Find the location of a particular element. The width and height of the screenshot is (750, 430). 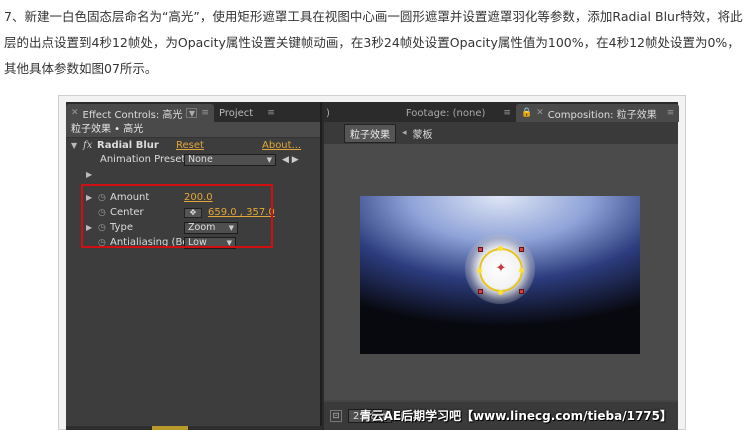

tab-scroll-left: ) is located at coordinates (329, 113).